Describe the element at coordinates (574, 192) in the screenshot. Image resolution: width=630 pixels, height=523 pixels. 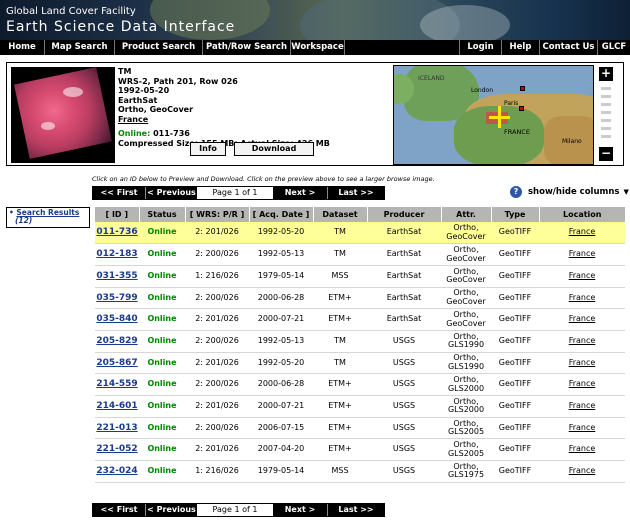
I see `show-hide-label: show/hide columns` at that location.